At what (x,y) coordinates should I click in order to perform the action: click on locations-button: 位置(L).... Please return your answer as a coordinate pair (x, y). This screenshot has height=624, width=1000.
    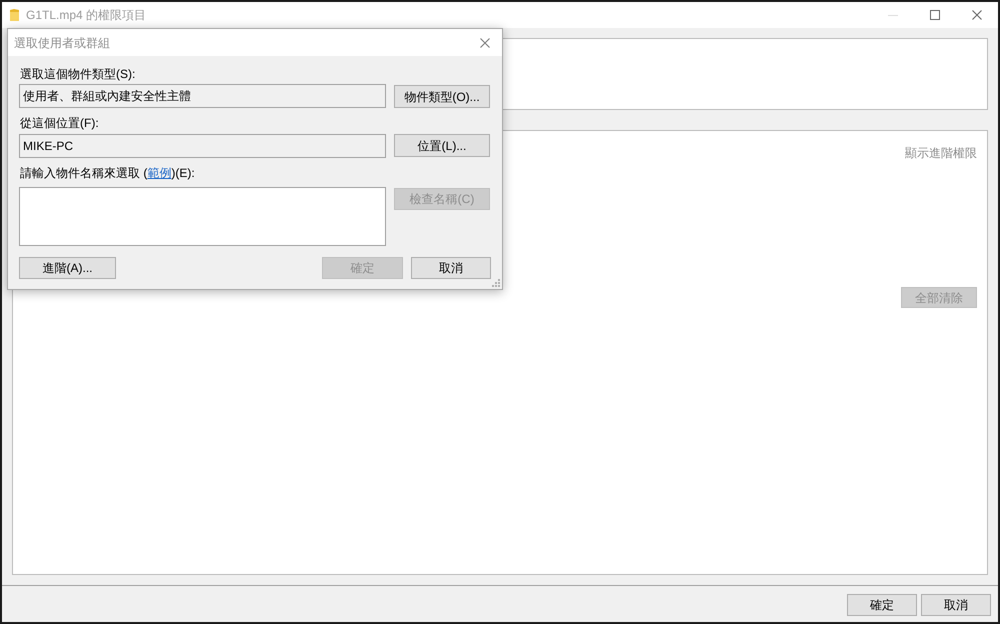
    Looking at the image, I should click on (442, 145).